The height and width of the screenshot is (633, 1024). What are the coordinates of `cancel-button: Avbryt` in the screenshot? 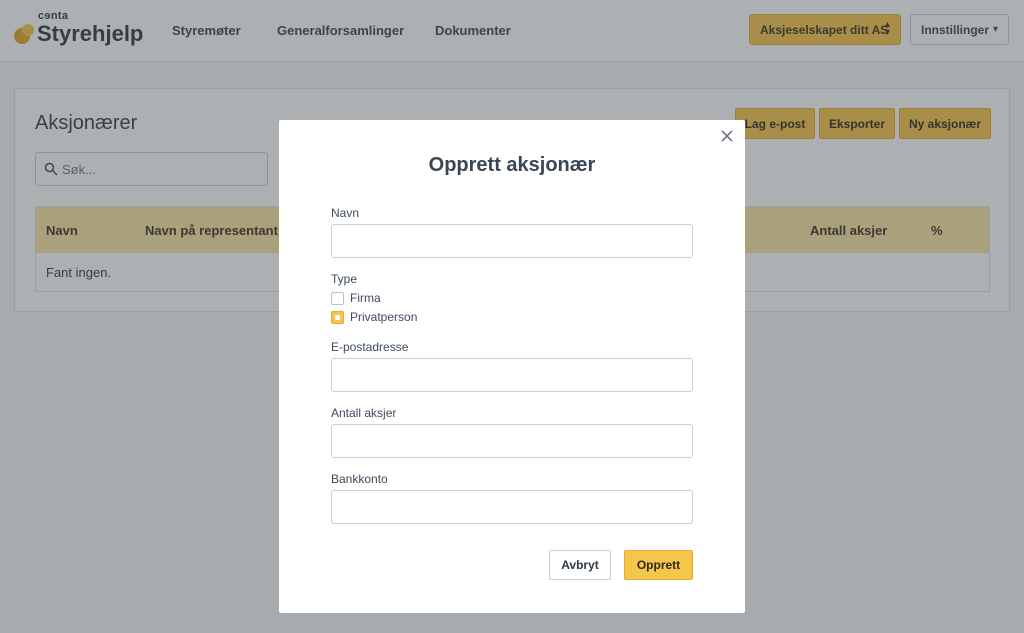 It's located at (580, 565).